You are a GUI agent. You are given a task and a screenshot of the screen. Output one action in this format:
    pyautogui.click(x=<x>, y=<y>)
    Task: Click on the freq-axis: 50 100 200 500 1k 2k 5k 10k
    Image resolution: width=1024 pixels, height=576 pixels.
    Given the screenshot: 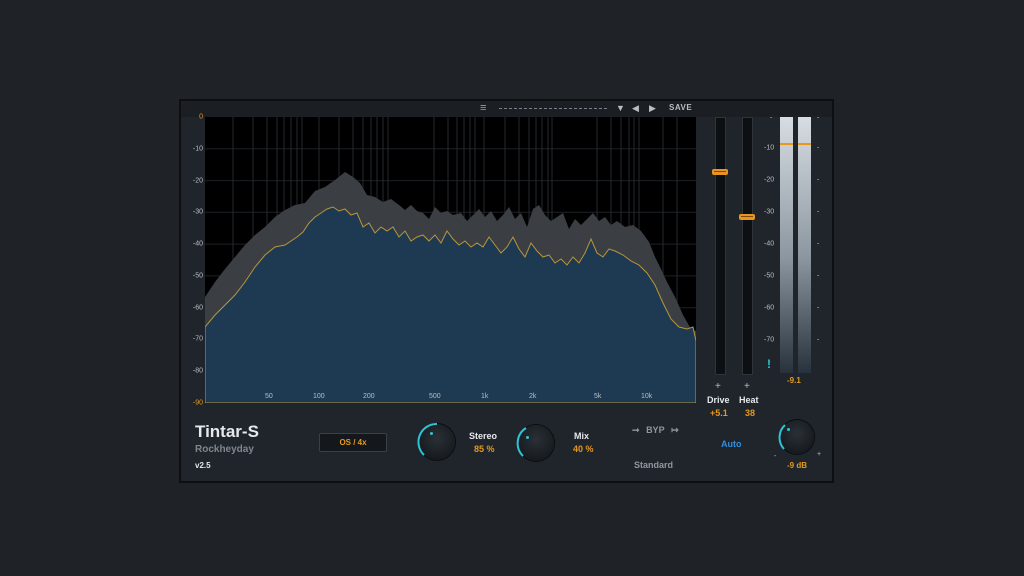 What is the action you would take?
    pyautogui.click(x=450, y=398)
    